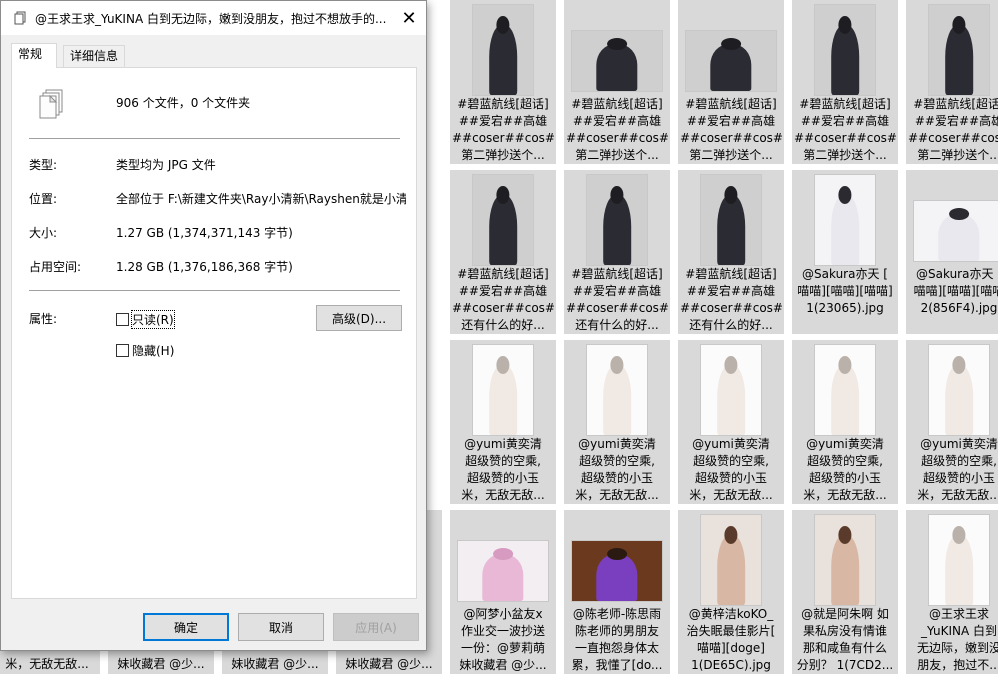 Image resolution: width=998 pixels, height=678 pixels. I want to click on caption-line: 无边际，嫩到没, so click(957, 648).